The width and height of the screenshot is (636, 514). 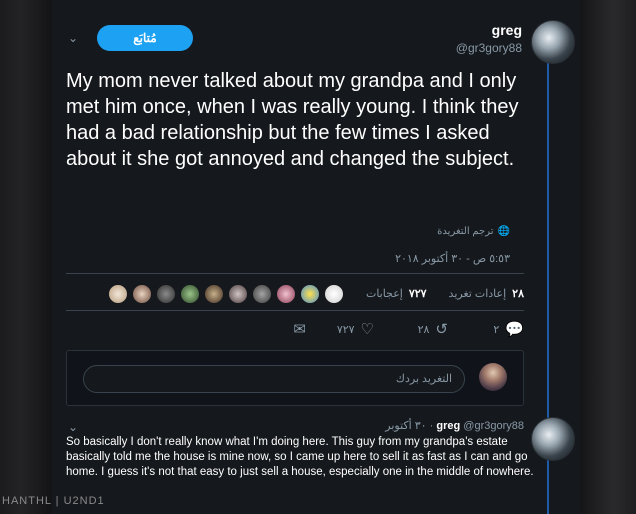 I want to click on author-handle: @gr3gory88, so click(x=489, y=48).